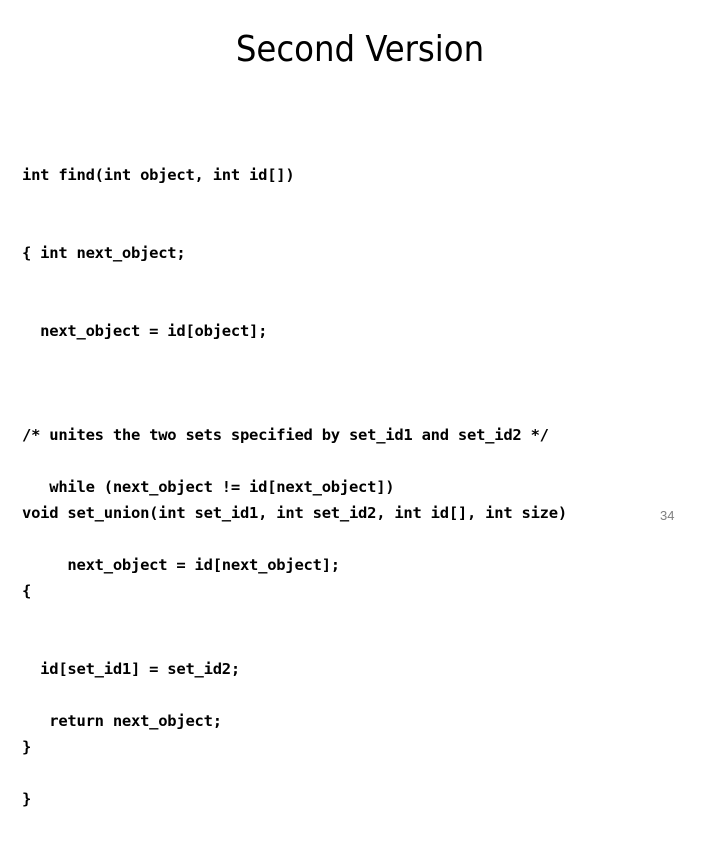 The width and height of the screenshot is (720, 864). What do you see at coordinates (667, 515) in the screenshot?
I see `page-number: 34` at bounding box center [667, 515].